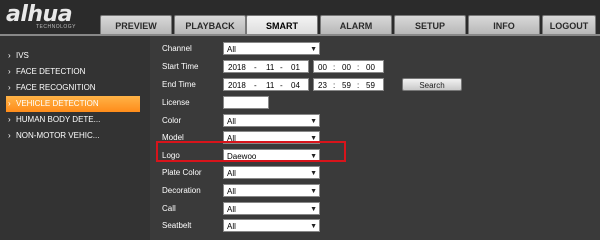 The height and width of the screenshot is (240, 600). I want to click on channel-row: Channel All ▼, so click(375, 49).